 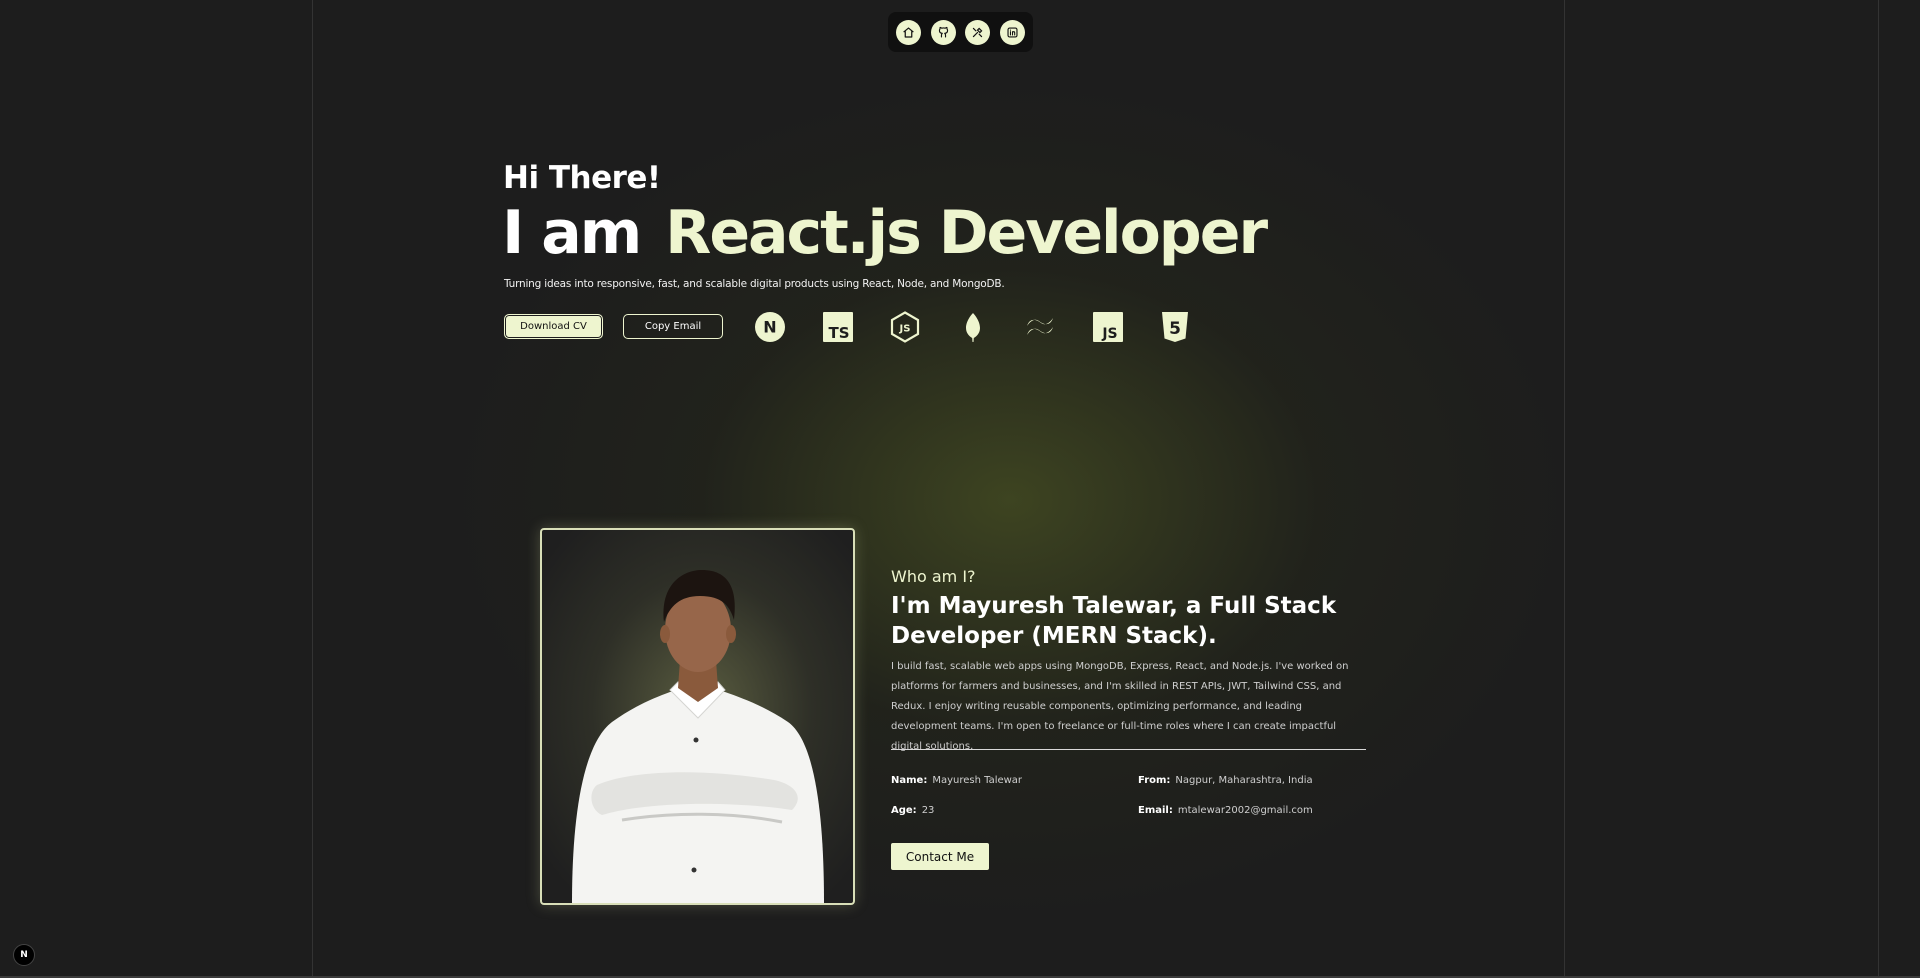 What do you see at coordinates (933, 576) in the screenshot?
I see `about-who-label: Who am I?` at bounding box center [933, 576].